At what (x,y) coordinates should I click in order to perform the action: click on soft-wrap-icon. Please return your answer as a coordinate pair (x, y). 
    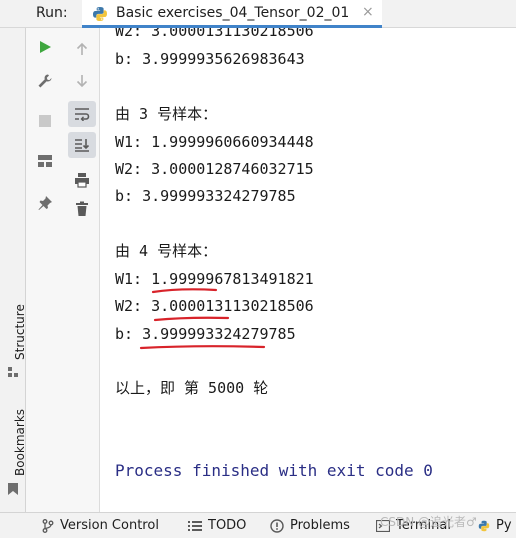
    Looking at the image, I should click on (82, 114).